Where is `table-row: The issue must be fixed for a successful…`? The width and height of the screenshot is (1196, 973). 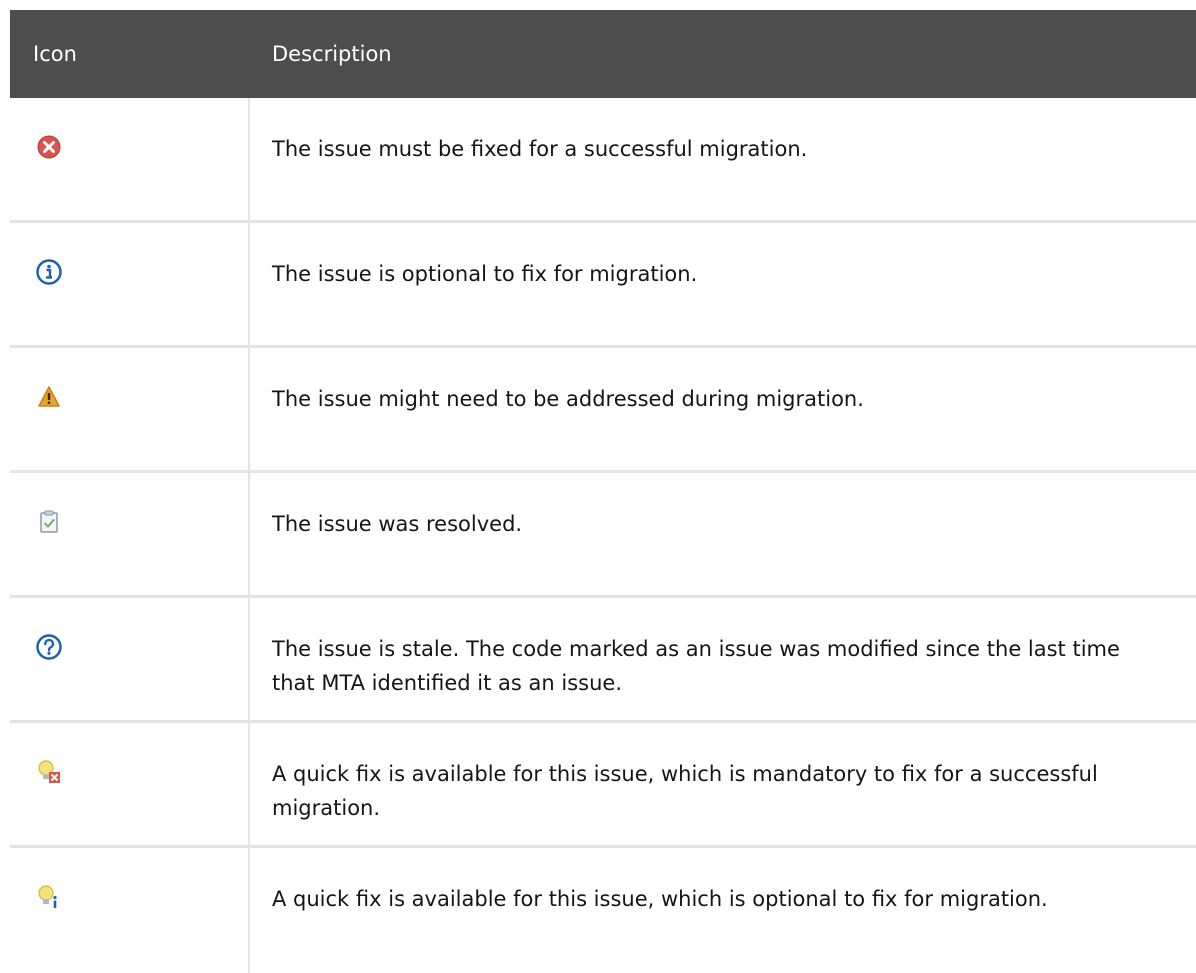 table-row: The issue must be fixed for a successful… is located at coordinates (603, 160).